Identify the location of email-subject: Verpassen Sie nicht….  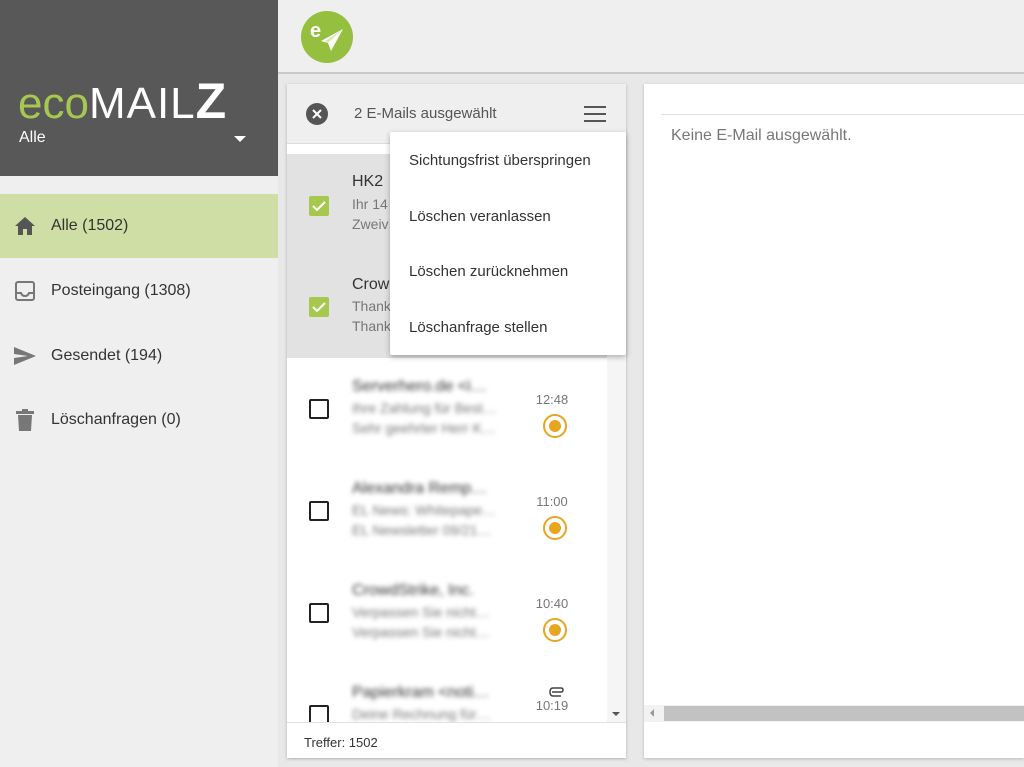
(421, 612).